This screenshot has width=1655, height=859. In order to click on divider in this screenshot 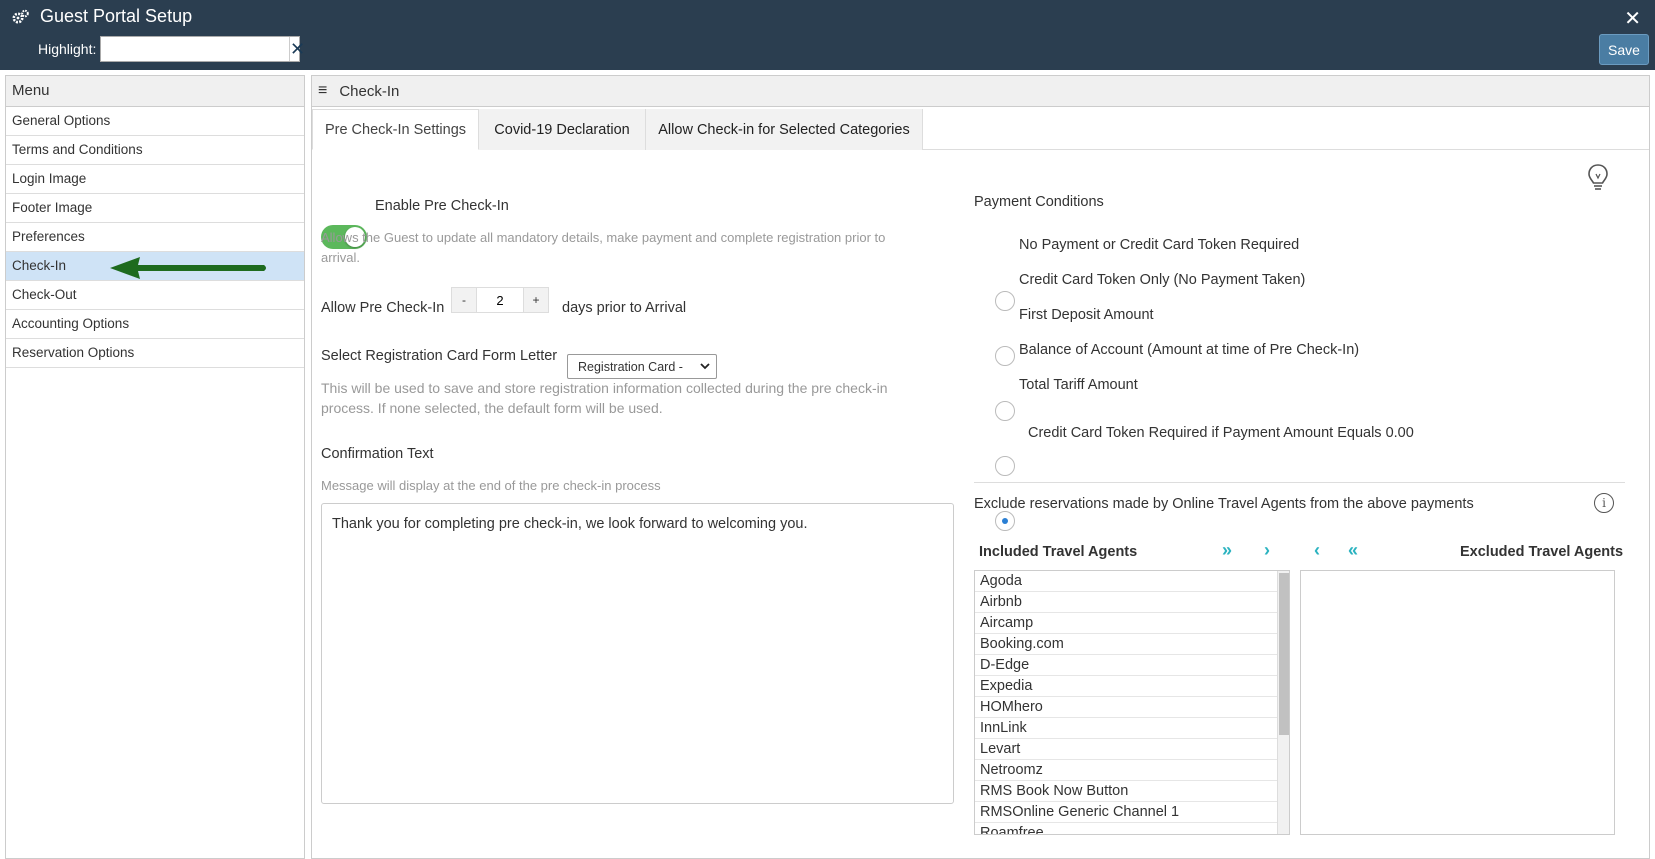, I will do `click(1299, 482)`.